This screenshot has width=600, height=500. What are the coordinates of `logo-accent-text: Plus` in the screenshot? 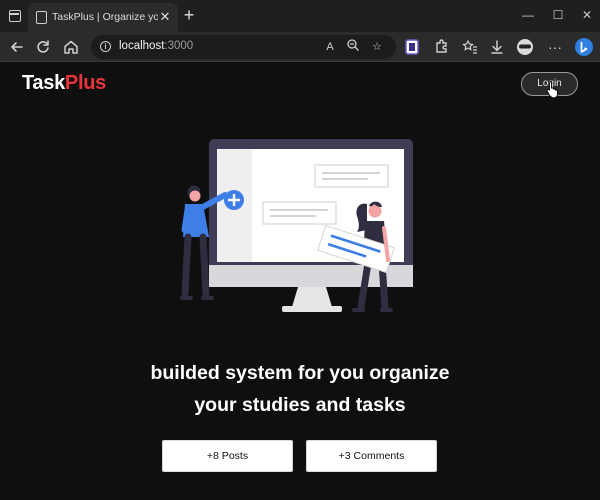 It's located at (85, 83).